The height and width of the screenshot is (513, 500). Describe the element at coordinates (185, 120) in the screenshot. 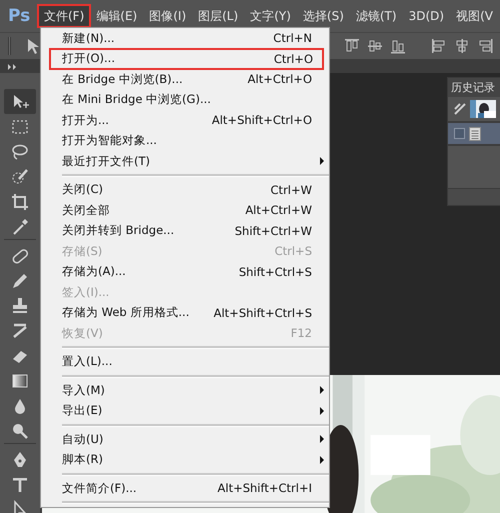

I see `menu-item: 打开为... Alt+Shift+Ctrl+O` at that location.